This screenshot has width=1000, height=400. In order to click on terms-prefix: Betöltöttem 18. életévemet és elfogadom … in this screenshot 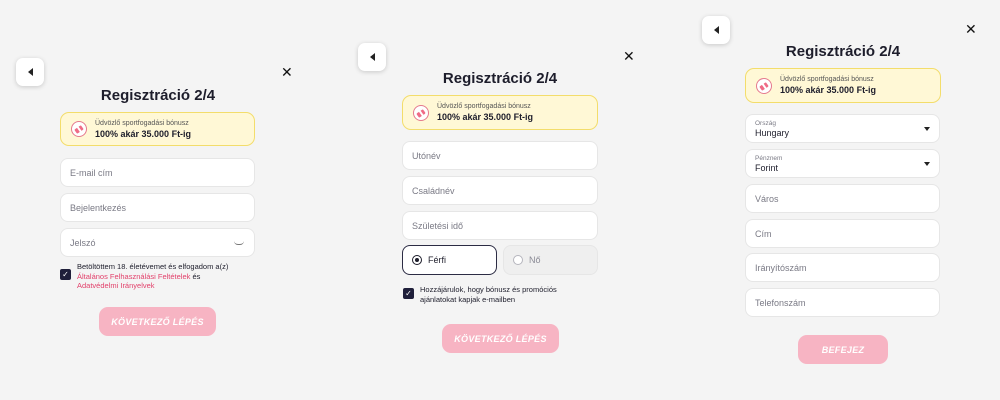, I will do `click(153, 266)`.